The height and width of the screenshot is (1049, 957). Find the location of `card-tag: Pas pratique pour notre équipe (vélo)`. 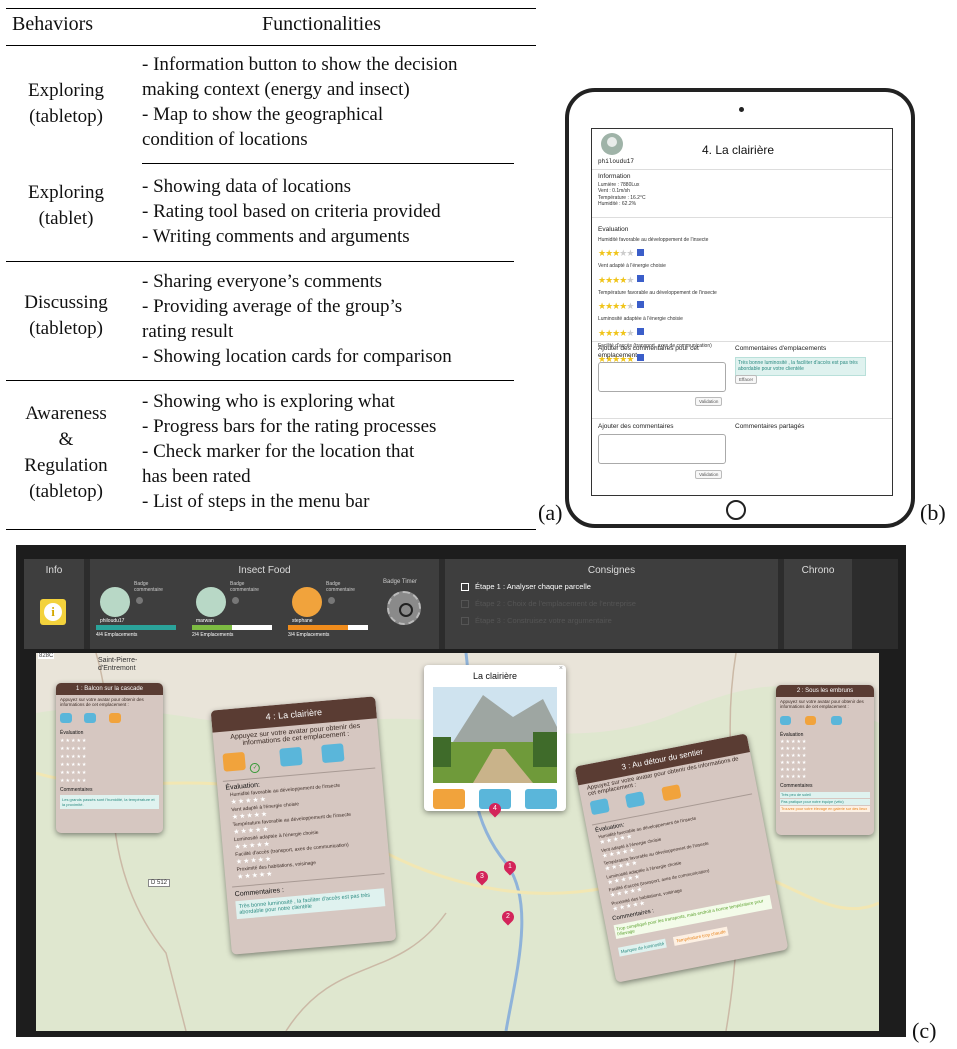

card-tag: Pas pratique pour notre équipe (vélo) is located at coordinates (825, 802).